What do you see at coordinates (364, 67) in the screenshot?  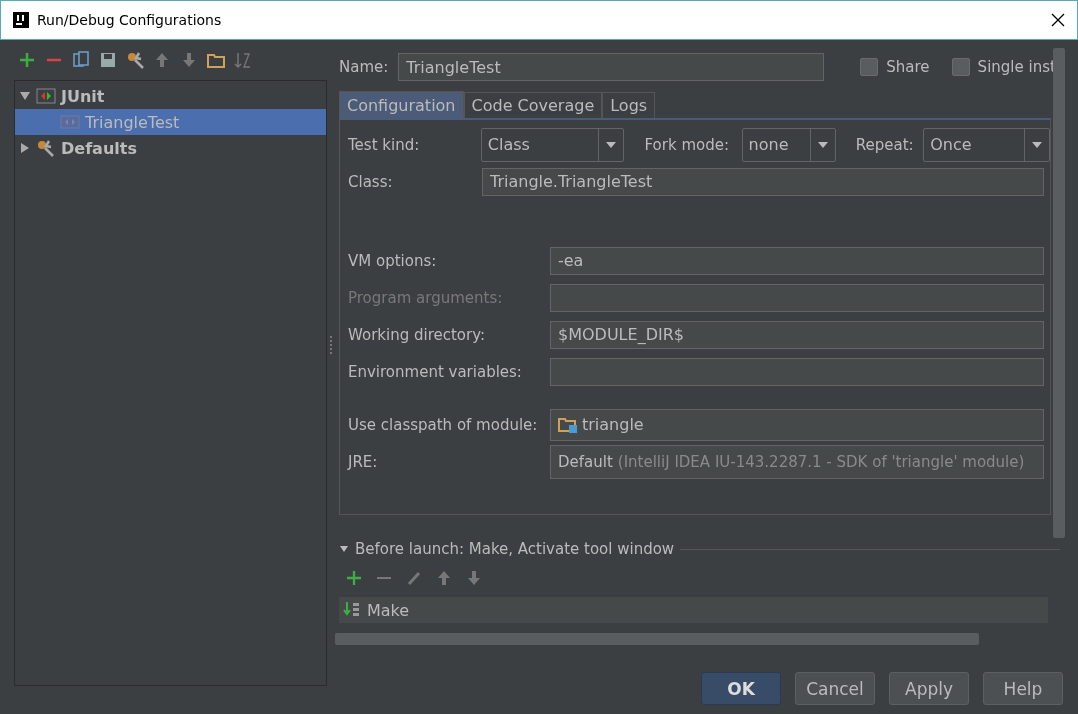 I see `name-label: Name:` at bounding box center [364, 67].